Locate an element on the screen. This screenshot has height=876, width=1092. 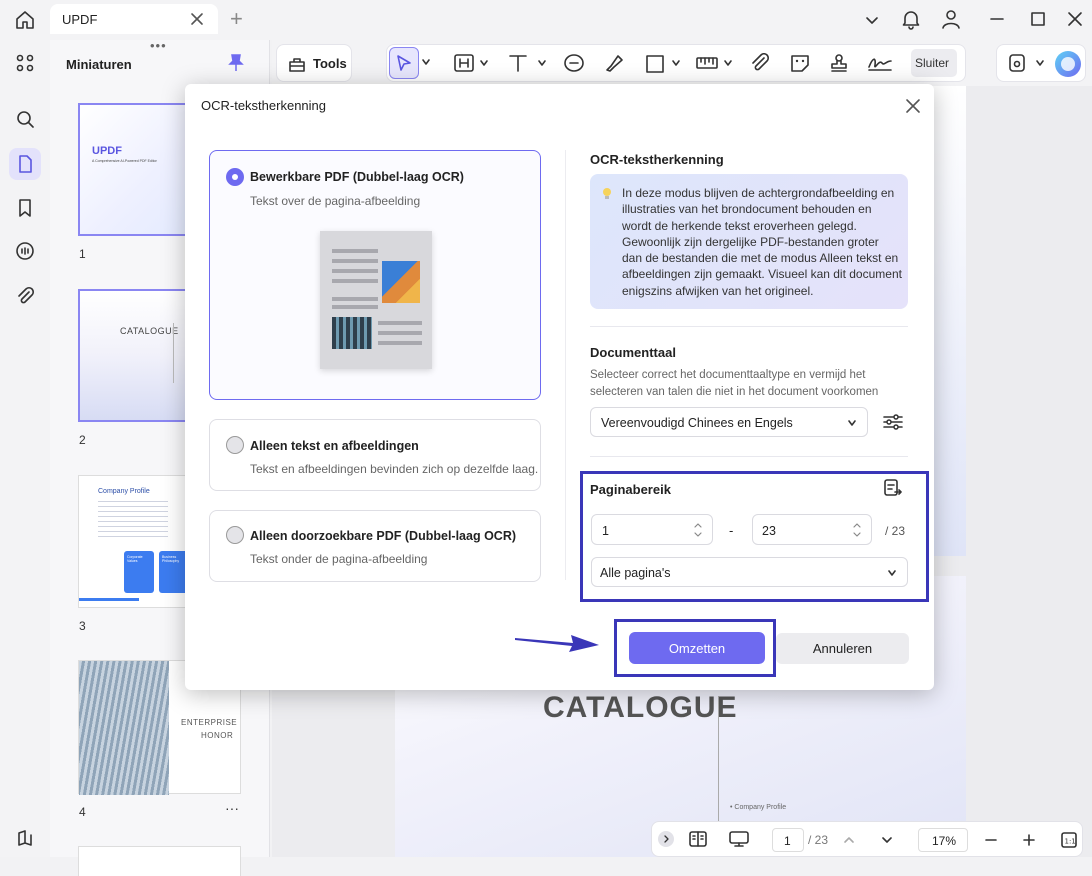
search-icon is located at coordinates (25, 119).